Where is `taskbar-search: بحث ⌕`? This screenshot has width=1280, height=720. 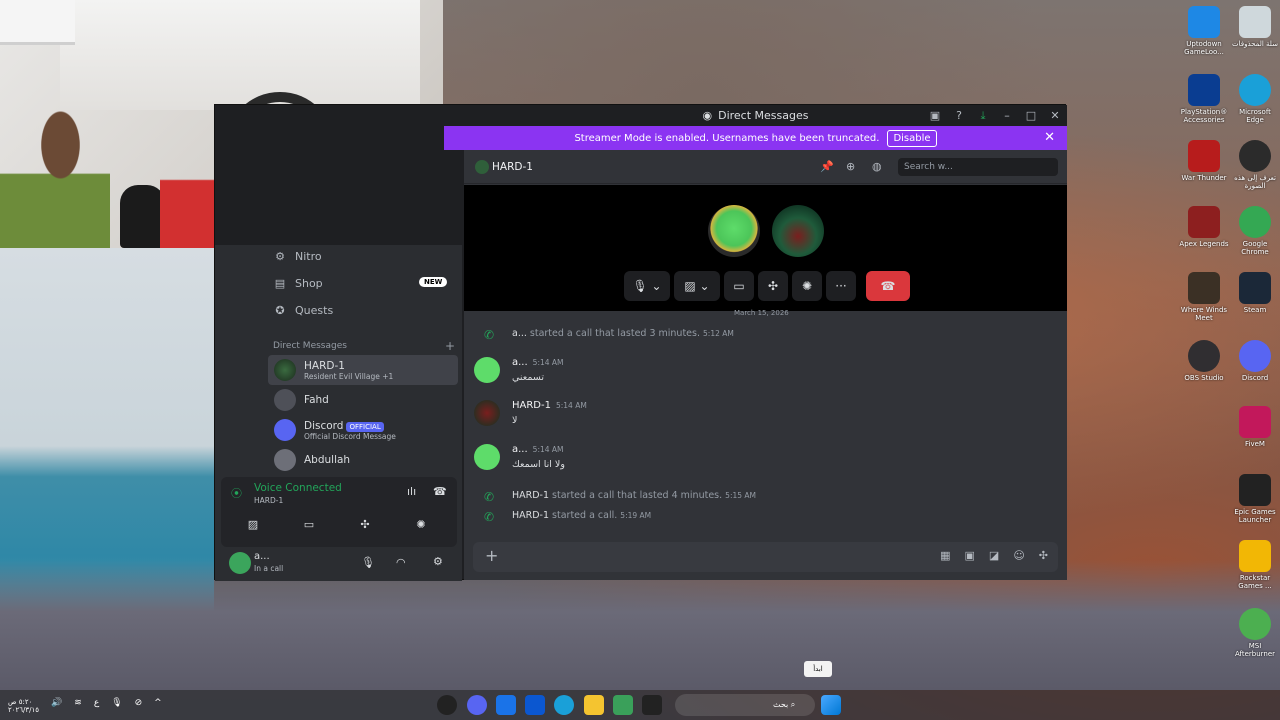
taskbar-search: بحث ⌕ is located at coordinates (745, 705).